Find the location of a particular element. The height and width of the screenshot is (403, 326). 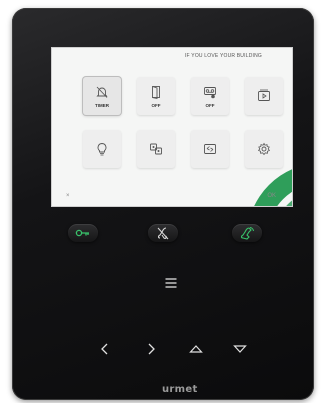

tile-voicemail: OFF is located at coordinates (210, 96).